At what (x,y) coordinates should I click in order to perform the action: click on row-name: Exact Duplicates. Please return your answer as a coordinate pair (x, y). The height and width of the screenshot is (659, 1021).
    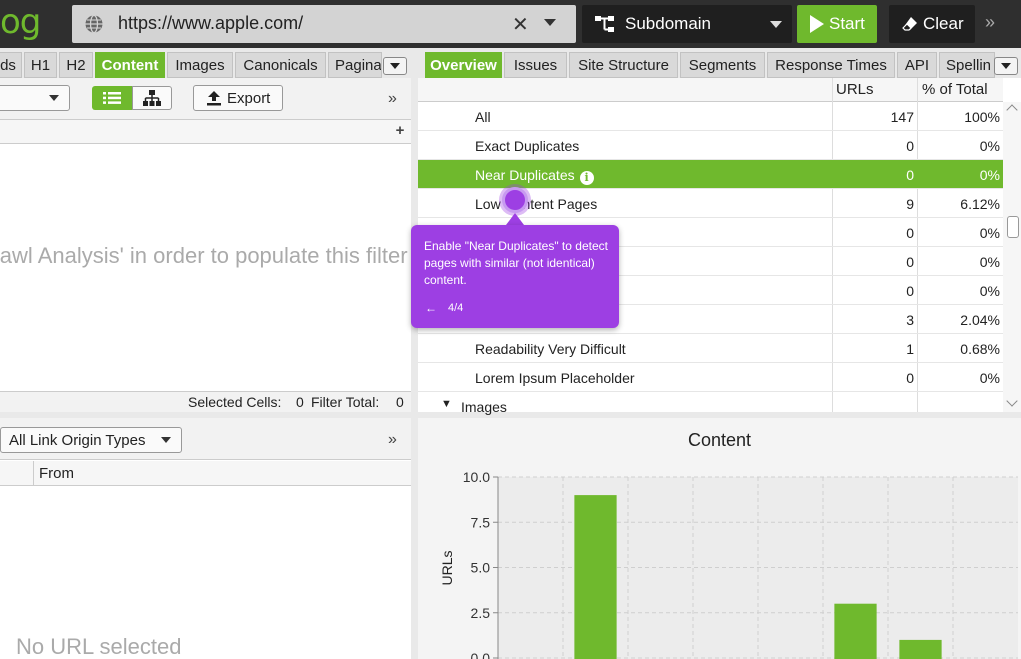
    Looking at the image, I should click on (527, 146).